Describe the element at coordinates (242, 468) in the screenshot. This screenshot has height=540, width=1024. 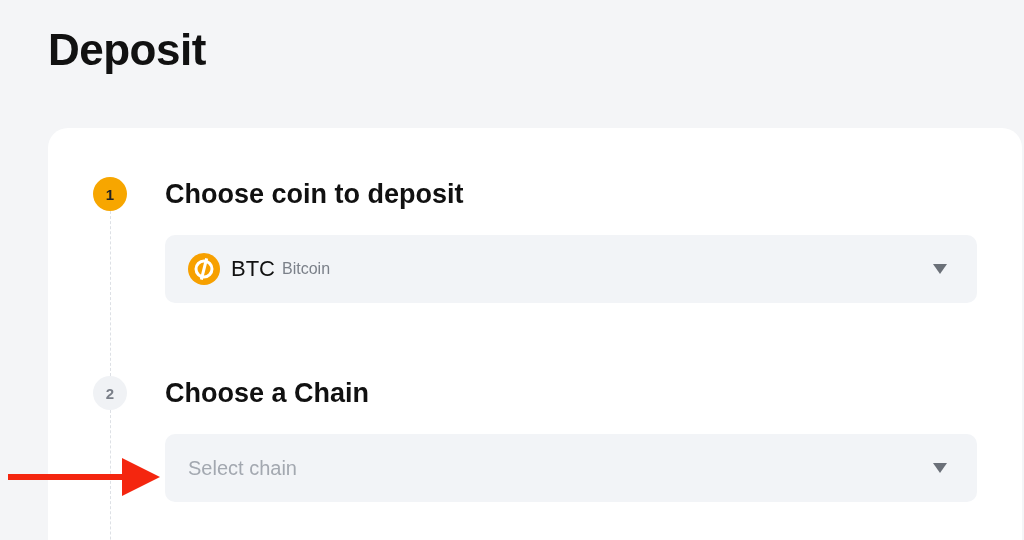
I see `placeholder: Select chain` at that location.